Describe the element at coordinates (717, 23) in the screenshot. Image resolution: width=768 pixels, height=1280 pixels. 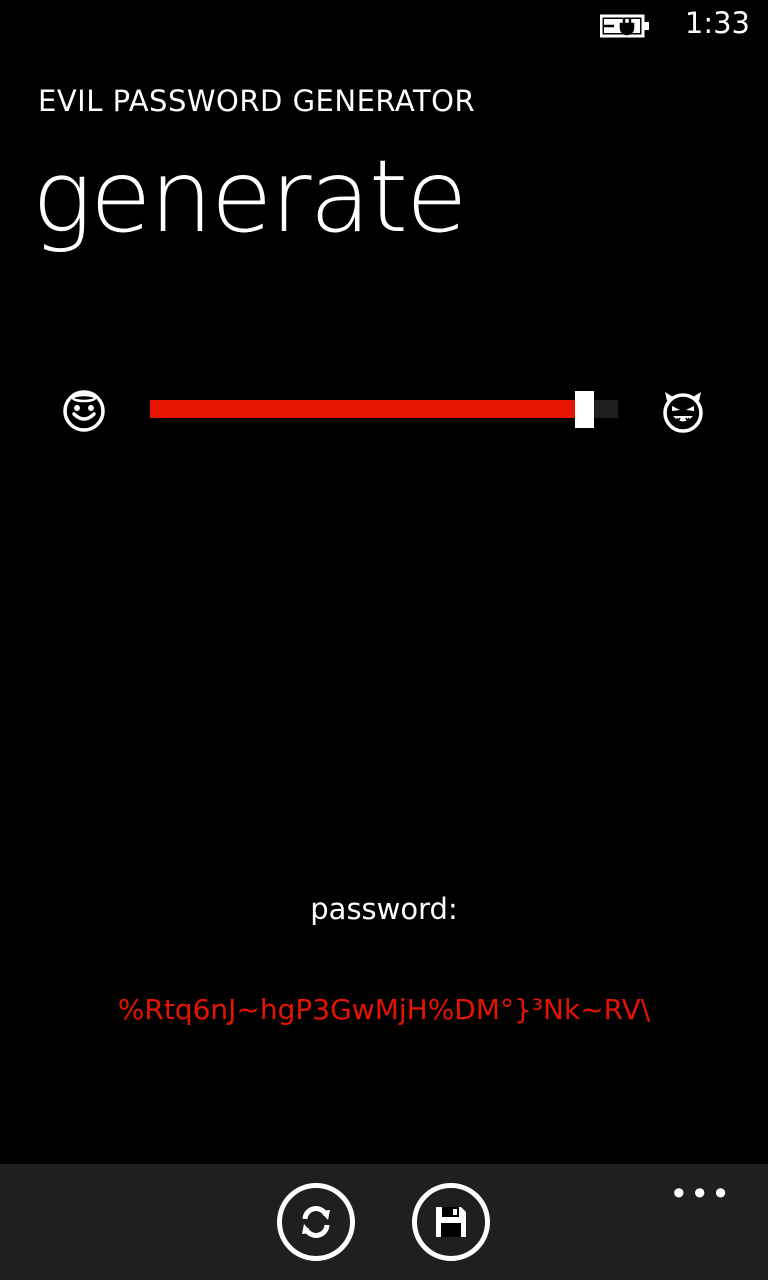
I see `clock: 1:33` at that location.